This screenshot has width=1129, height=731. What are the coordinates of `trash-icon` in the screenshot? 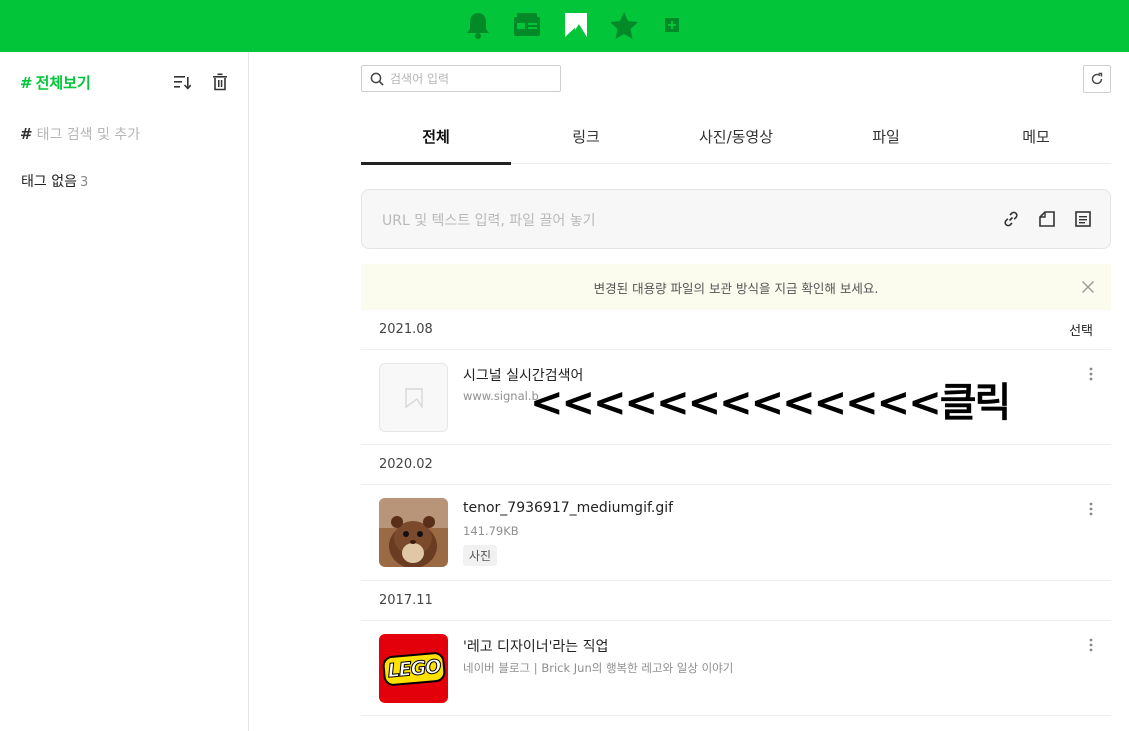 It's located at (220, 82).